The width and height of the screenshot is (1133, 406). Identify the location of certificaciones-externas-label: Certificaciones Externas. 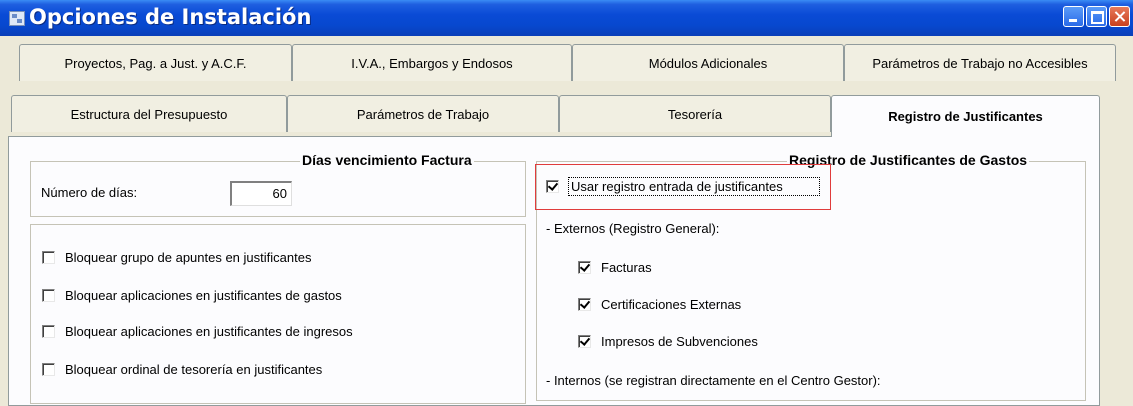
(671, 304).